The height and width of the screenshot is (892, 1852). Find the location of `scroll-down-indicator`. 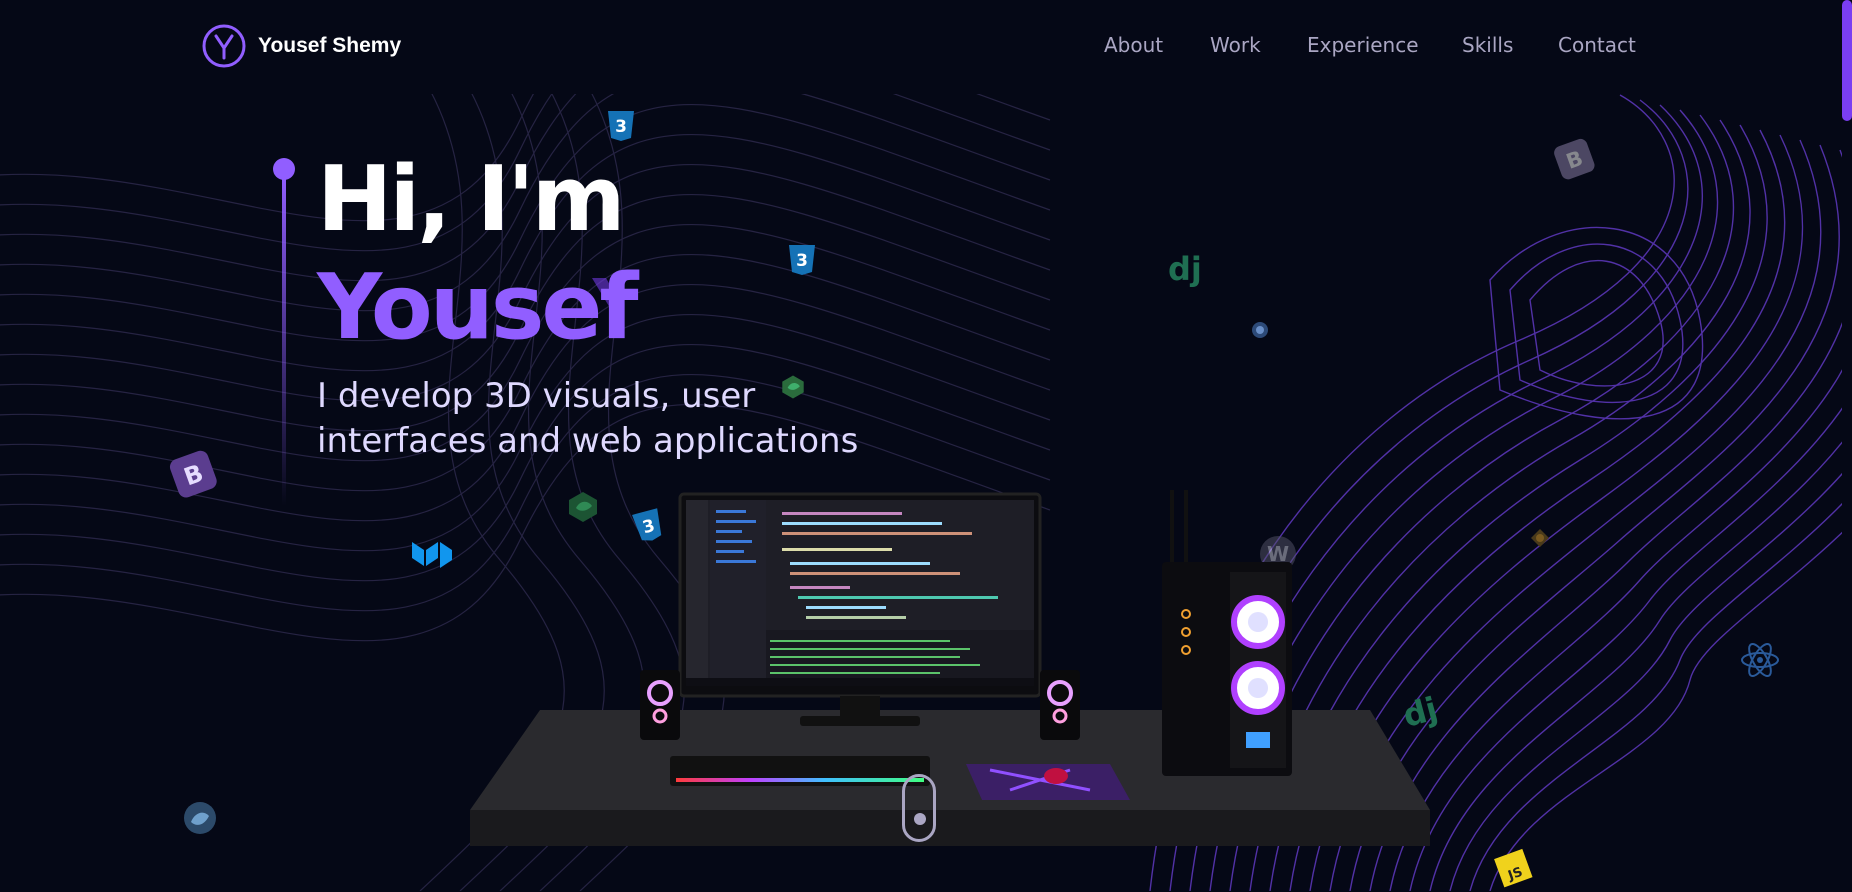

scroll-down-indicator is located at coordinates (919, 808).